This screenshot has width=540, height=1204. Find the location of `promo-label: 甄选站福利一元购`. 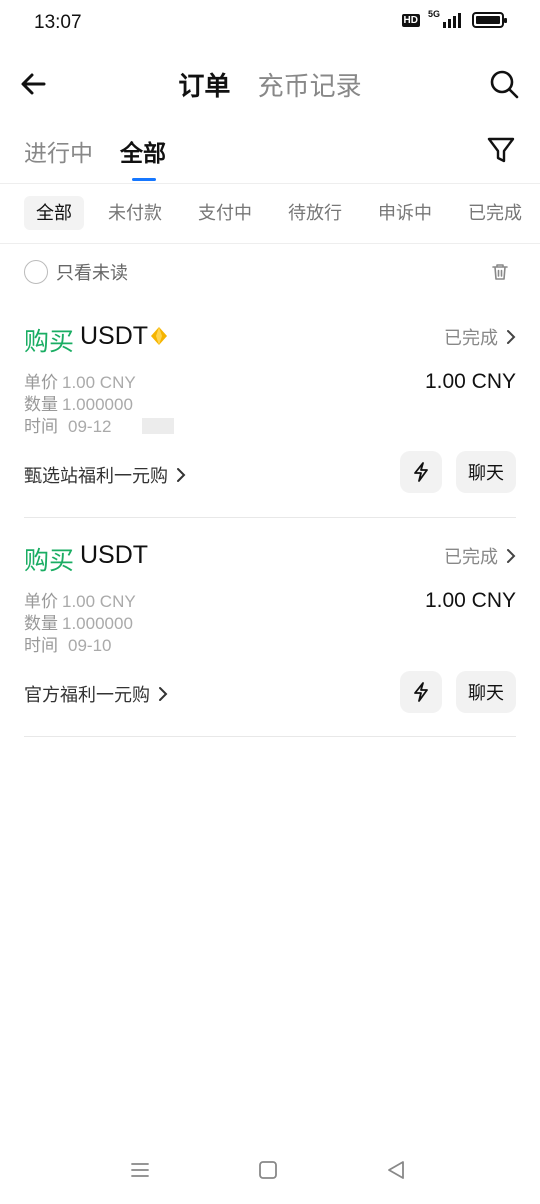

promo-label: 甄选站福利一元购 is located at coordinates (96, 476).